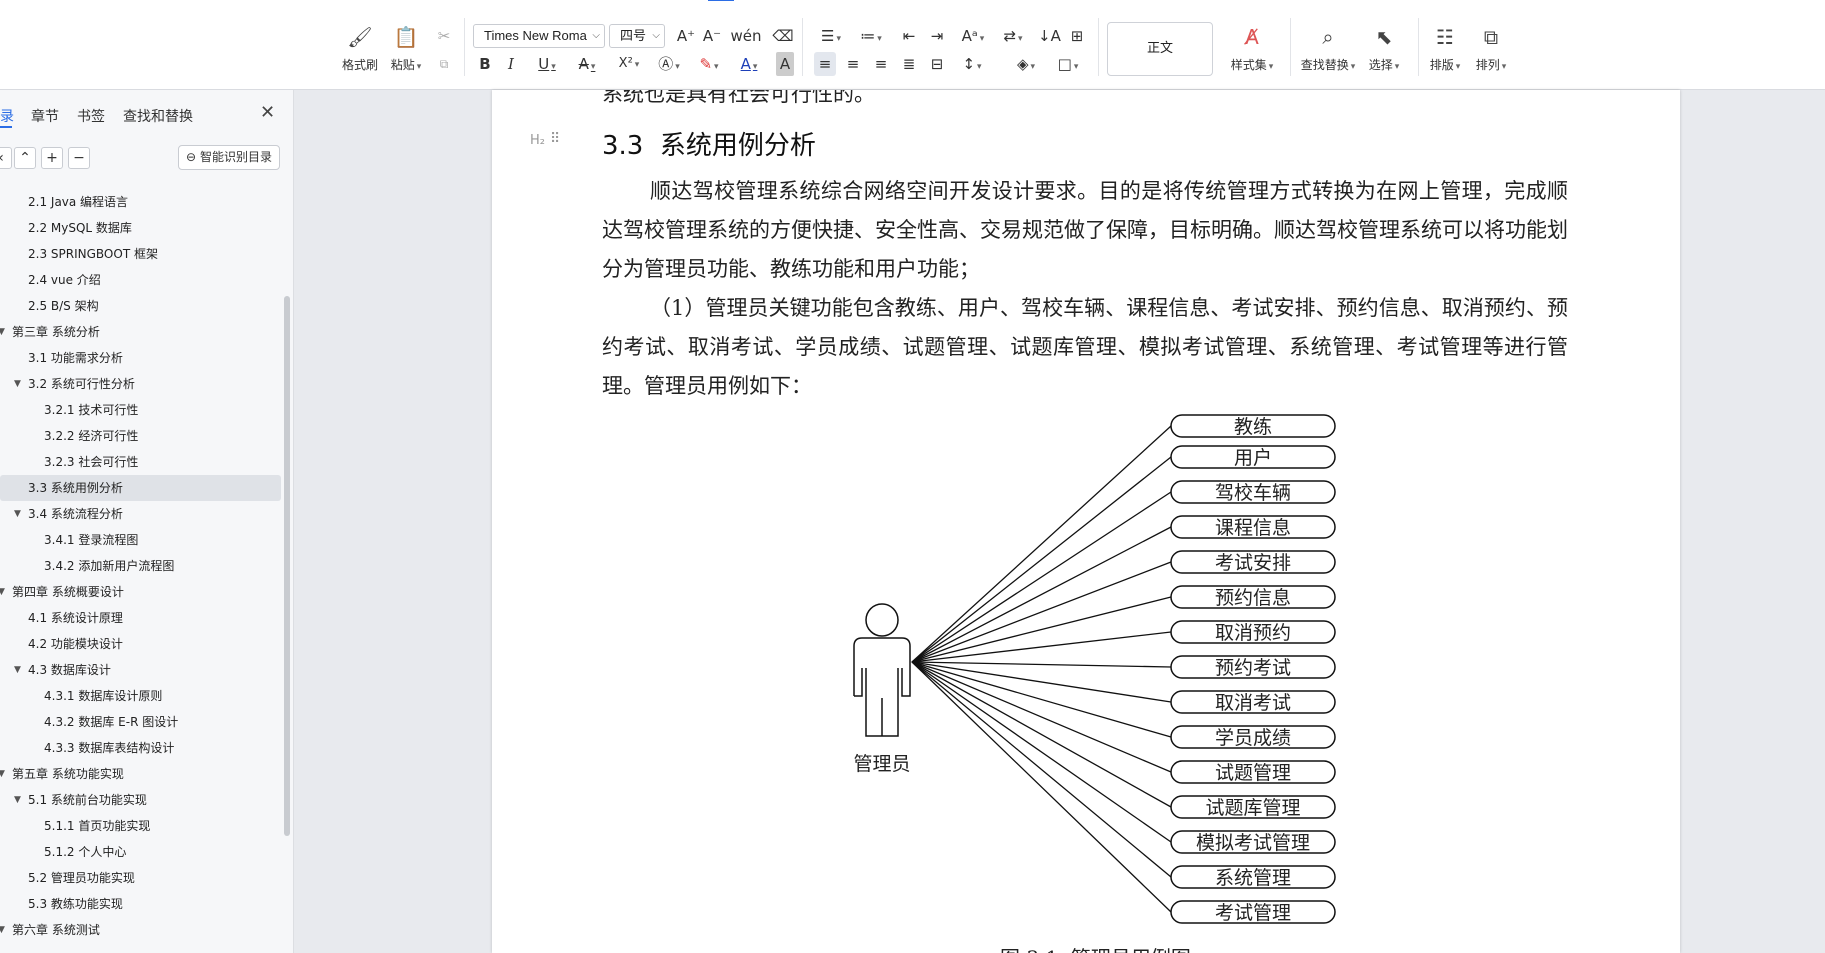  What do you see at coordinates (485, 64) in the screenshot?
I see `bold-button: B` at bounding box center [485, 64].